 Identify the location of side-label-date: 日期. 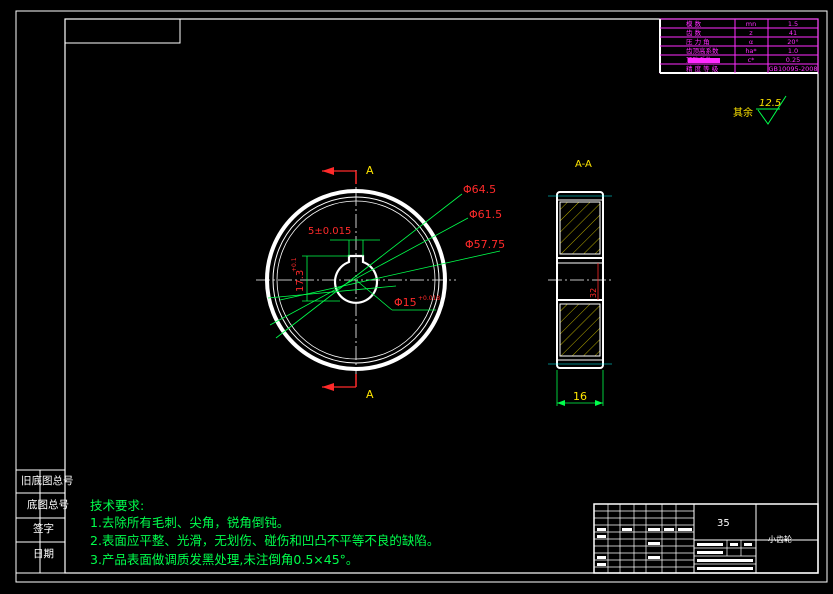
(43, 554).